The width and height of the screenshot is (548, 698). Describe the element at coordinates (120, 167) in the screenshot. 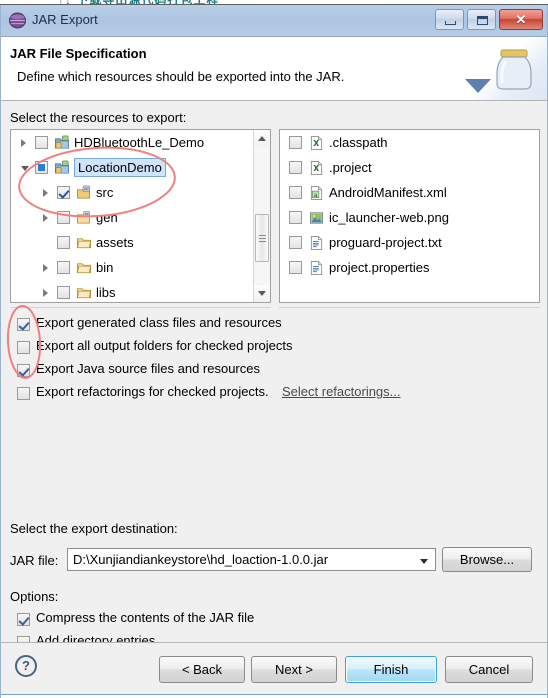

I see `tree-item-label: LocationDemo` at that location.